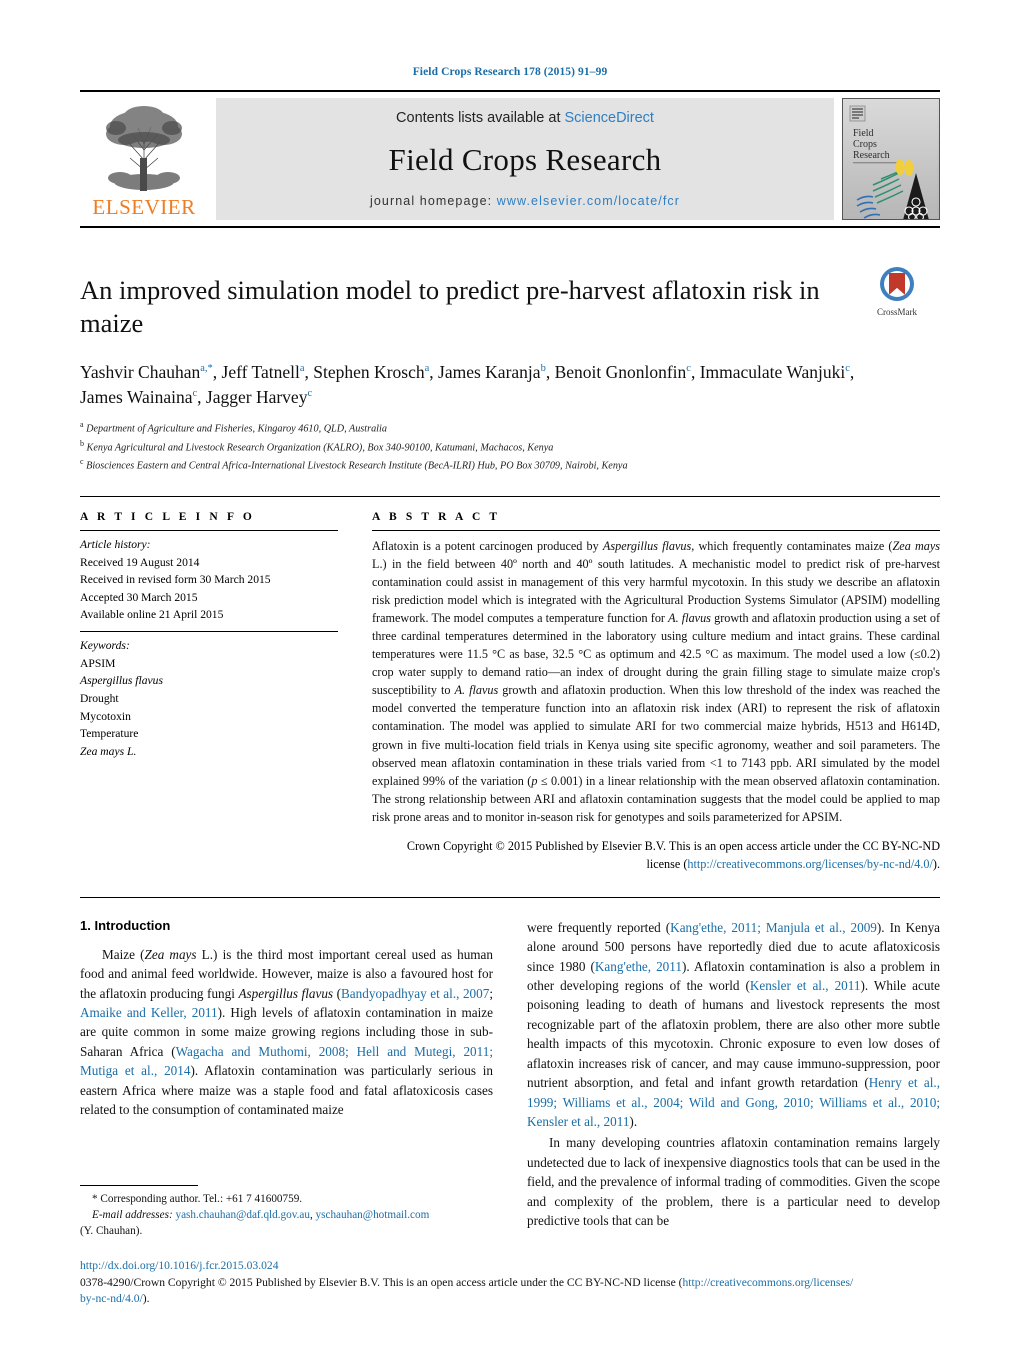  What do you see at coordinates (149, 1012) in the screenshot?
I see `citation-link: Amaike and Keller, 2011` at bounding box center [149, 1012].